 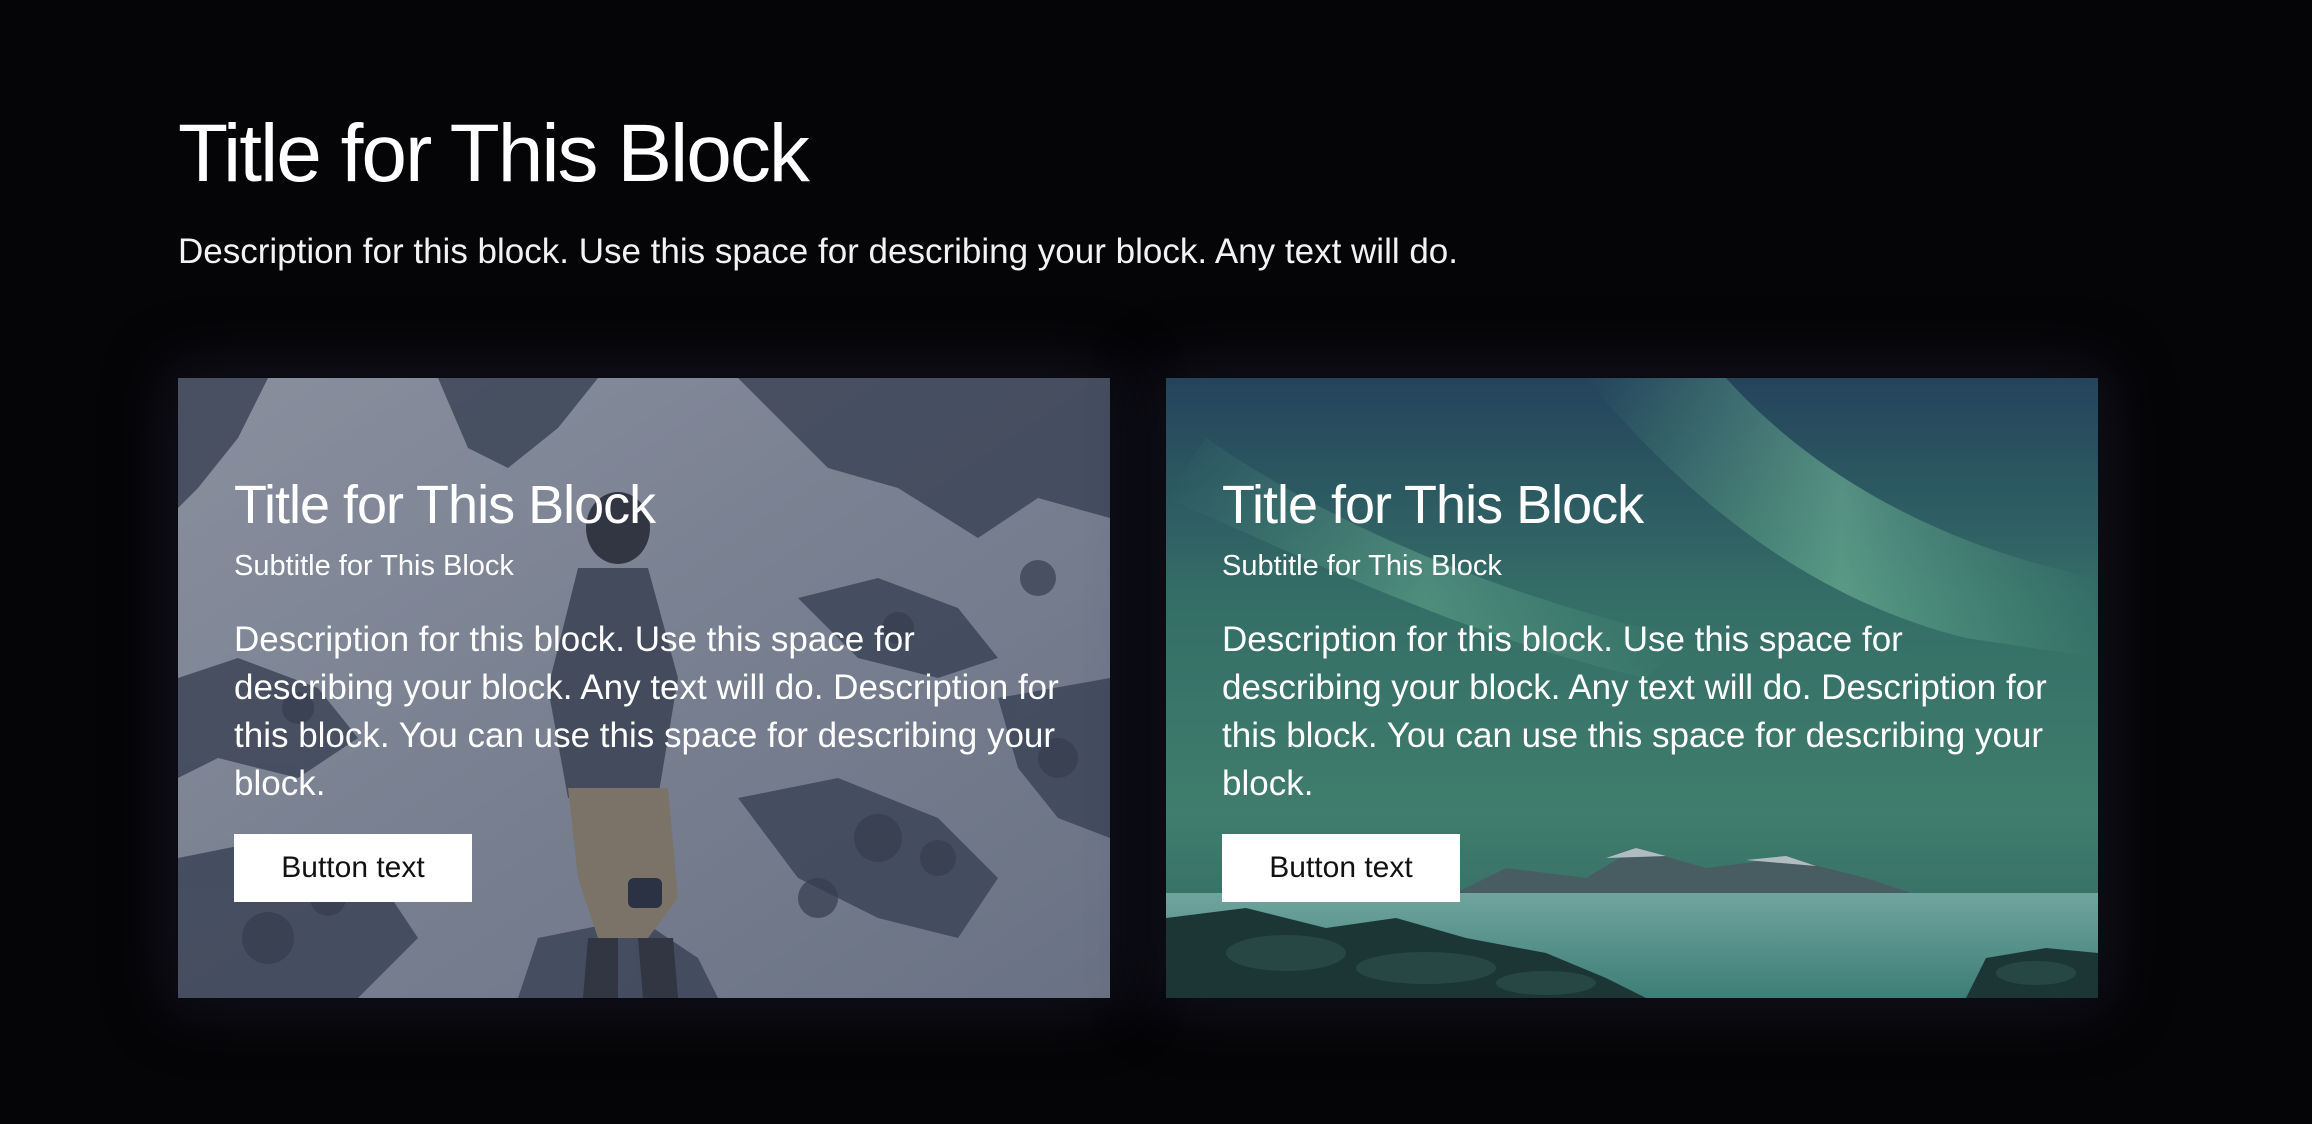 What do you see at coordinates (494, 153) in the screenshot?
I see `section-title: Title for This Block` at bounding box center [494, 153].